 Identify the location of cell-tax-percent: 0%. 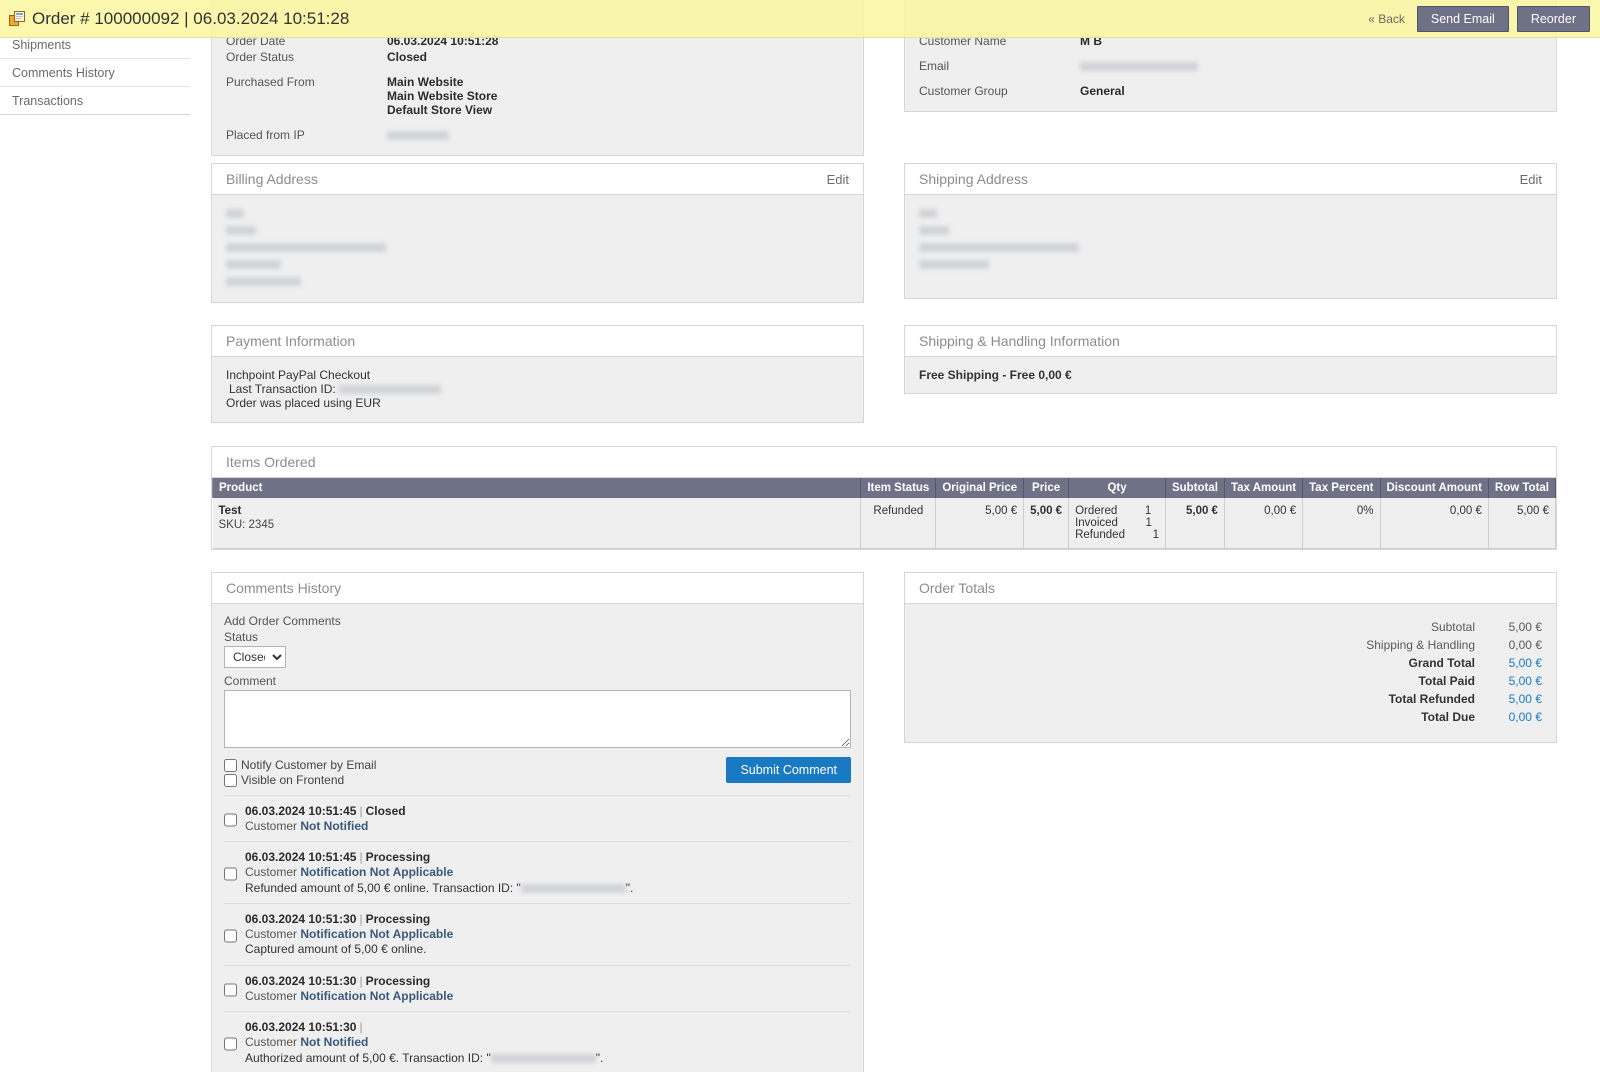
(1341, 523).